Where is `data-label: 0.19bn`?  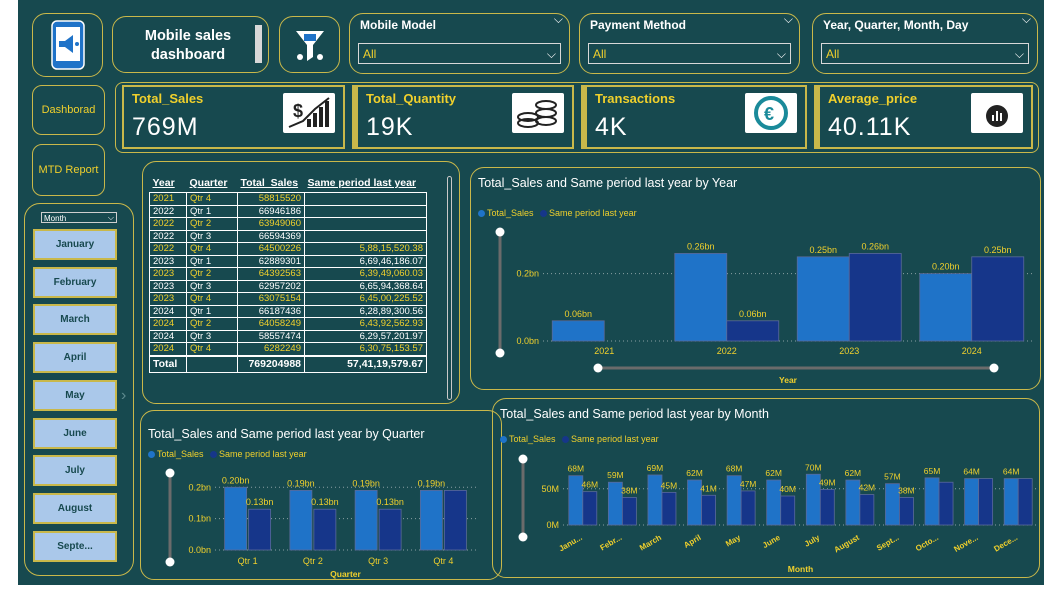 data-label: 0.19bn is located at coordinates (301, 483).